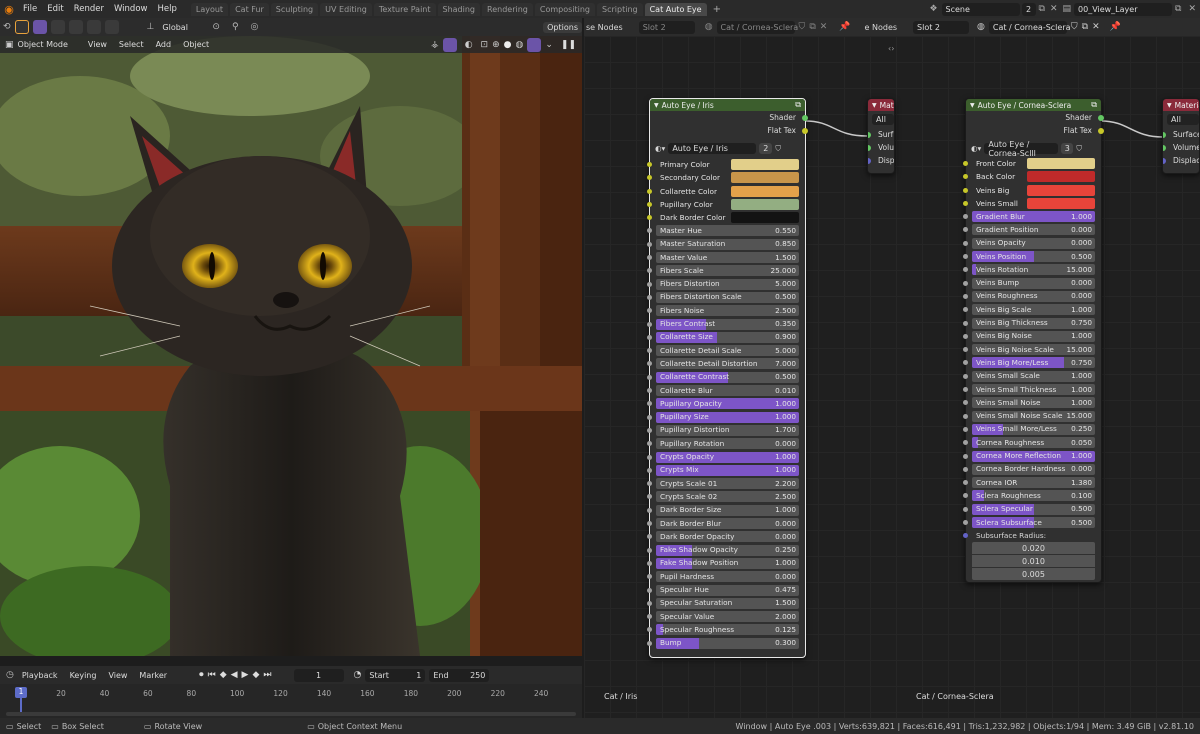  What do you see at coordinates (358, 675) in the screenshot?
I see `preview-range-icon: ◔` at bounding box center [358, 675].